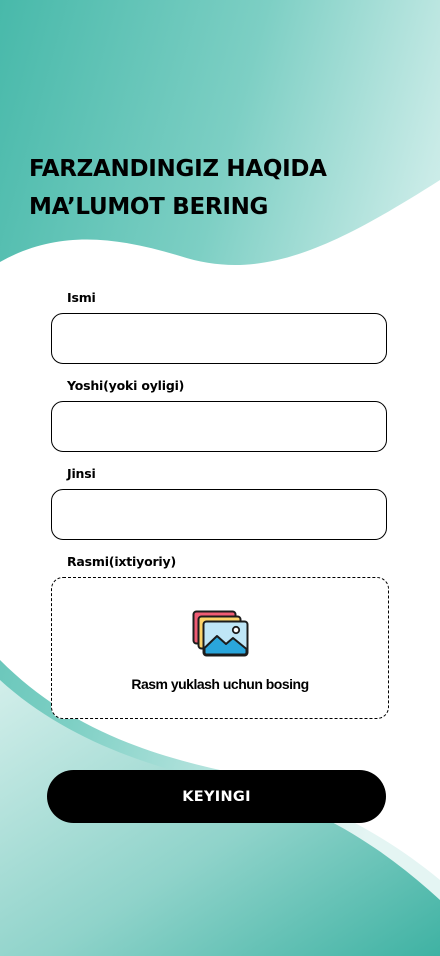 This screenshot has height=956, width=440. I want to click on photo-upload-area: Rasm yuklash uchun bosing, so click(220, 648).